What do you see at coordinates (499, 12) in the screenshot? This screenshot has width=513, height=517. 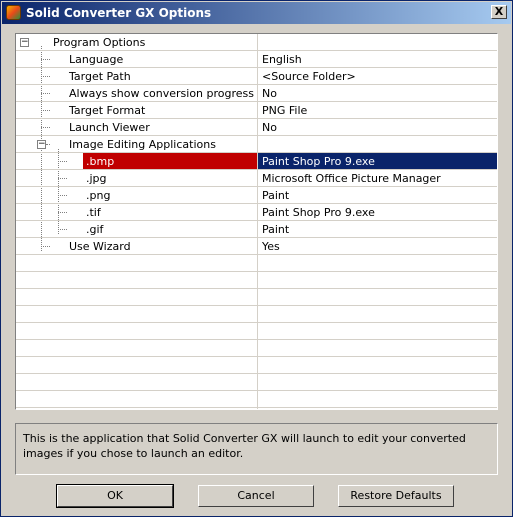 I see `close-button: X` at bounding box center [499, 12].